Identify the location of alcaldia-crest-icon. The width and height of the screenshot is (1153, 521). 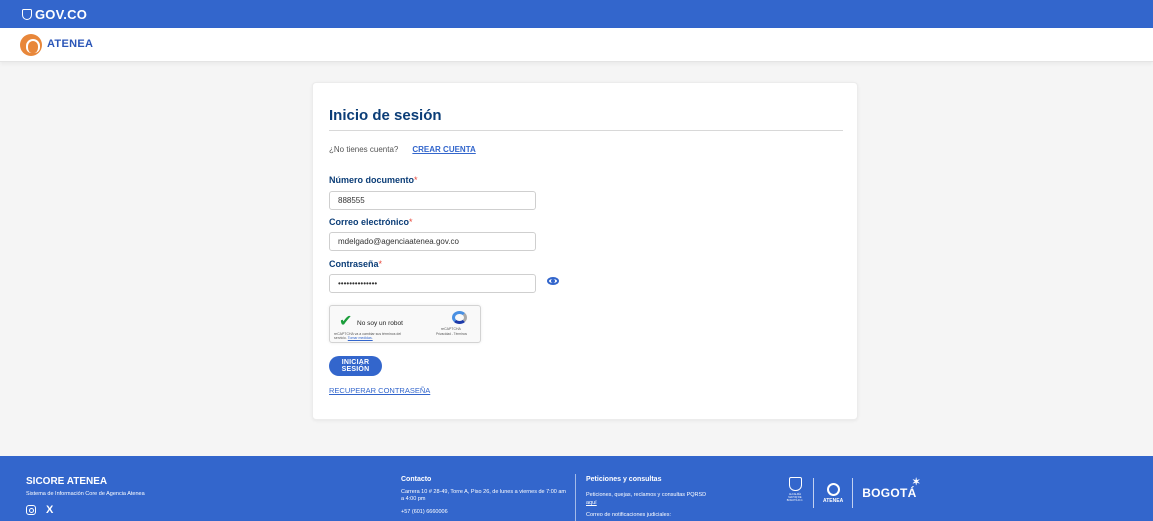
(795, 484).